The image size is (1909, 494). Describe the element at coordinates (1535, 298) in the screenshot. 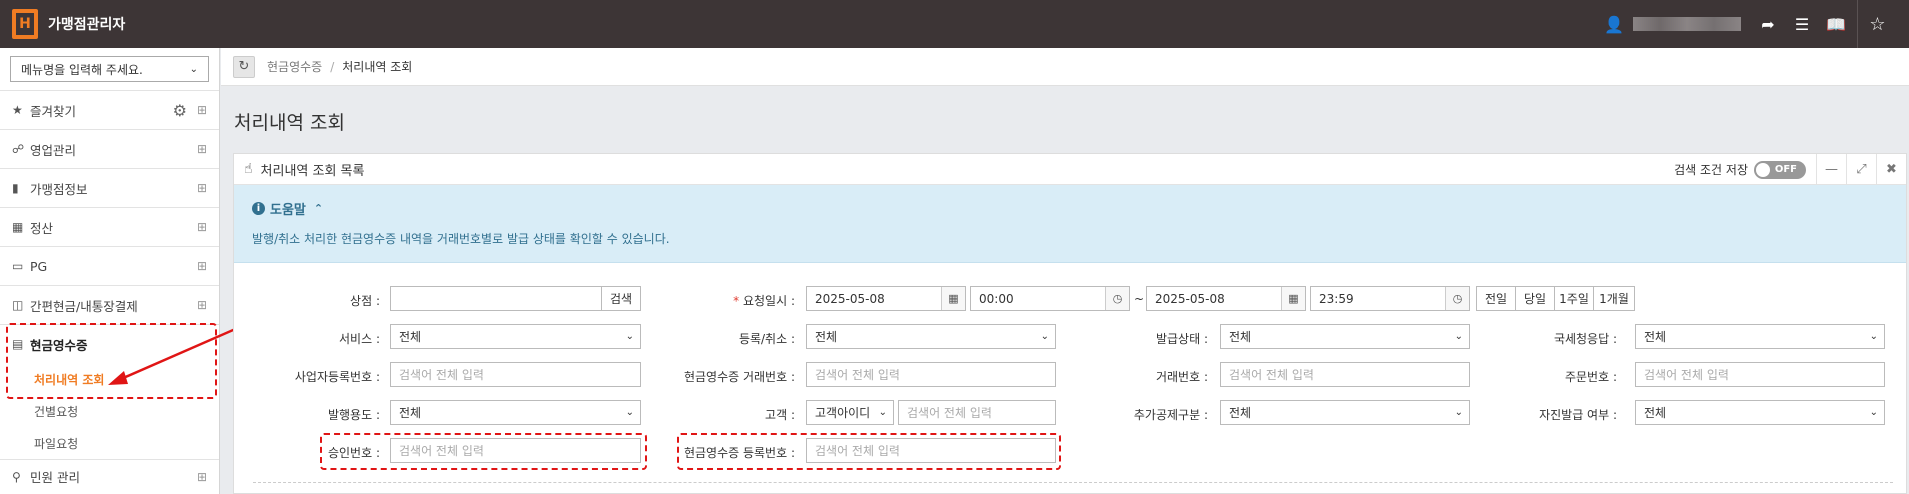

I see `quick-today-button: 당일` at that location.